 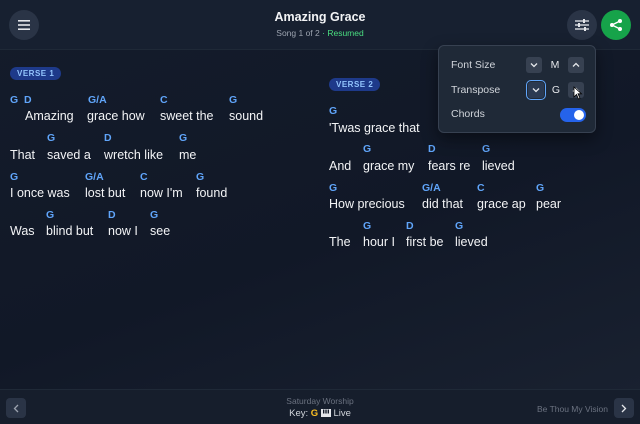 I want to click on chevron-up-icon, so click(x=576, y=64).